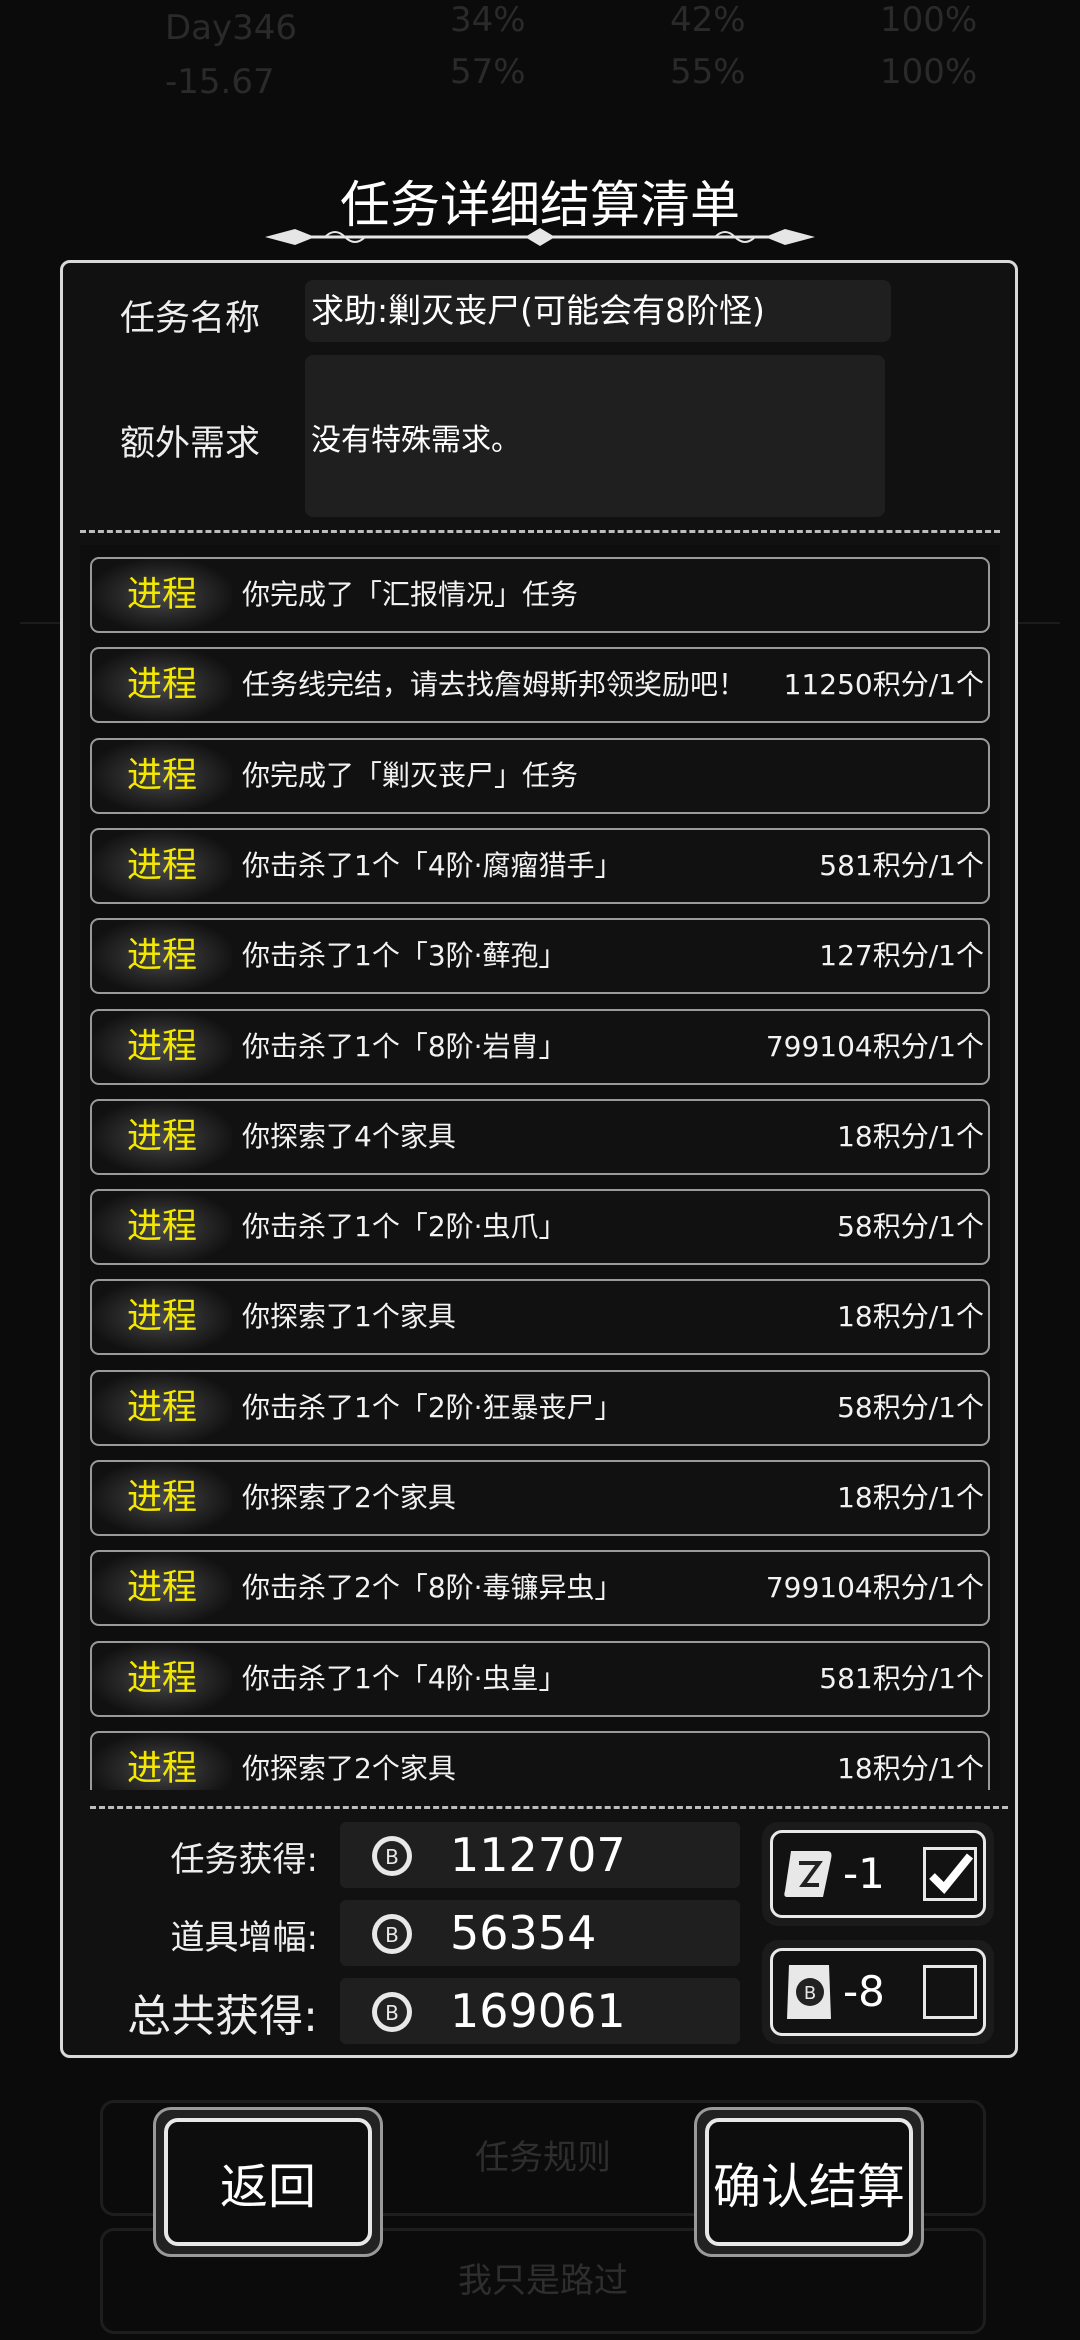 This screenshot has width=1080, height=2340. I want to click on status-pct-c: 100%, so click(929, 20).